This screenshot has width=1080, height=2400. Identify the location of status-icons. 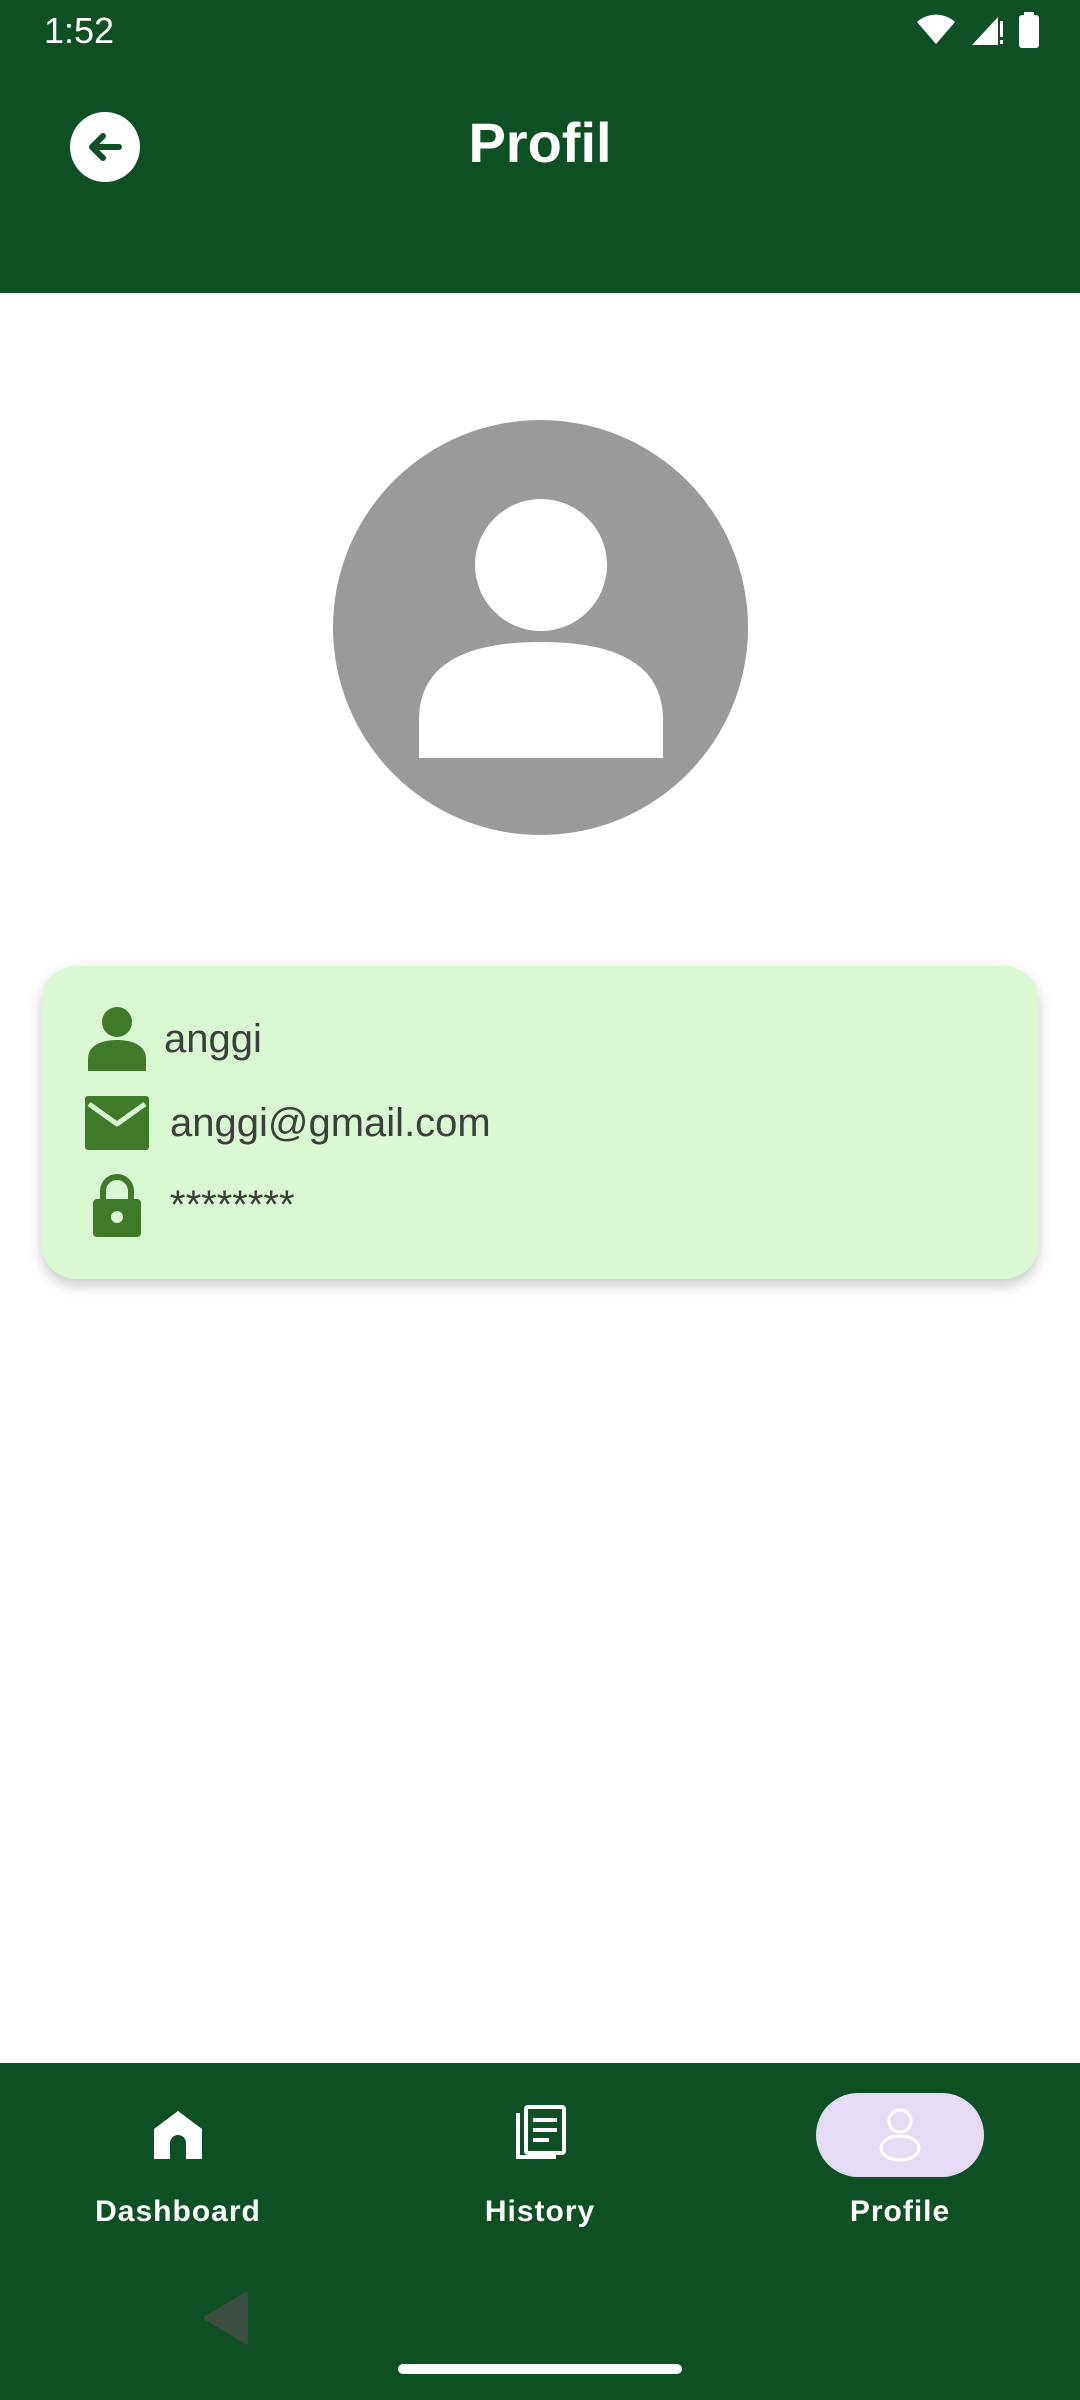
(978, 30).